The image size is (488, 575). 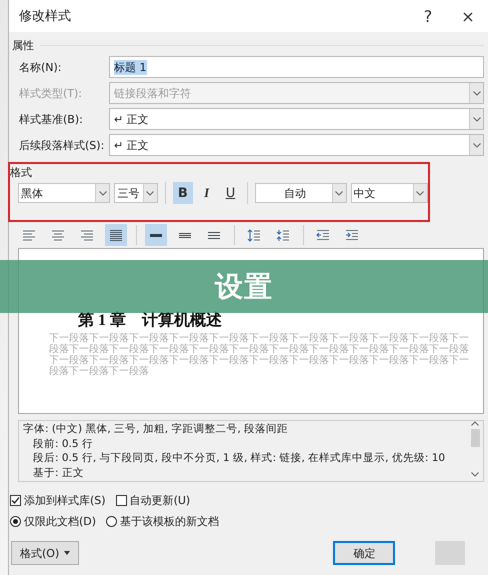 What do you see at coordinates (40, 67) in the screenshot?
I see `field-label: 名称(N):` at bounding box center [40, 67].